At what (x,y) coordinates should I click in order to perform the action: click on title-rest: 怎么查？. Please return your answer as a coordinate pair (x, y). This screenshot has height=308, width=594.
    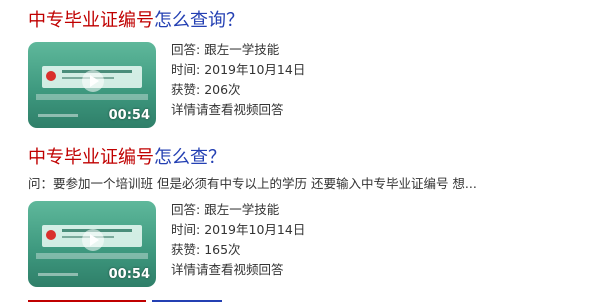
    Looking at the image, I should click on (190, 157).